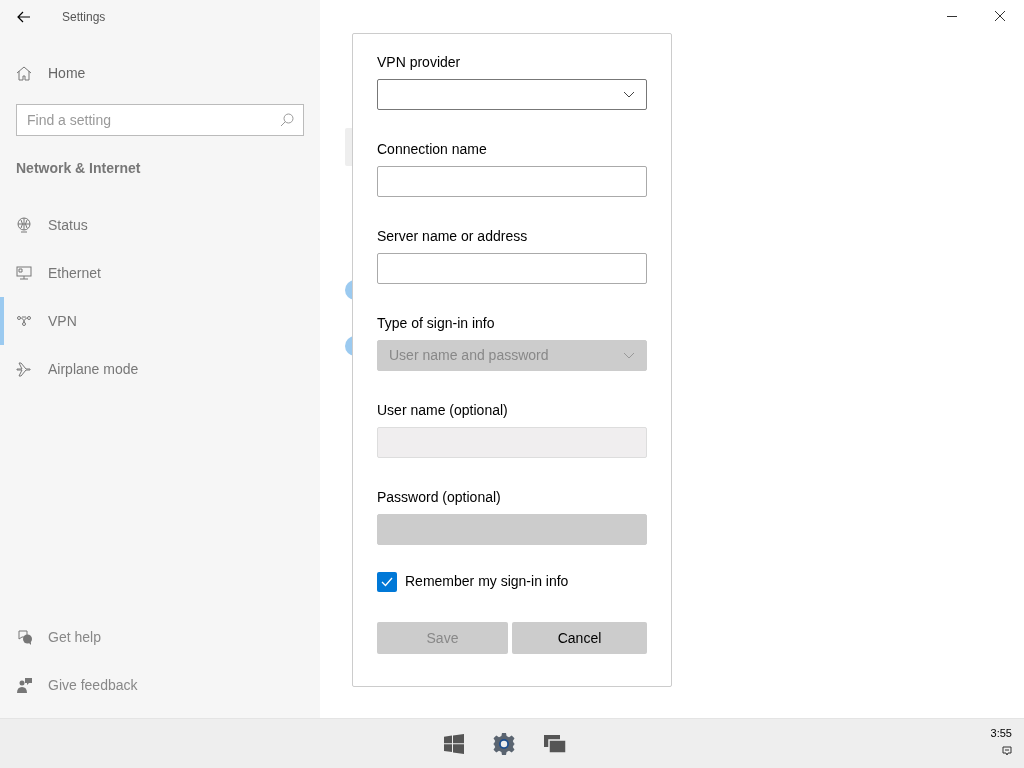 This screenshot has width=1024, height=768. Describe the element at coordinates (1007, 751) in the screenshot. I see `notification-icon` at that location.